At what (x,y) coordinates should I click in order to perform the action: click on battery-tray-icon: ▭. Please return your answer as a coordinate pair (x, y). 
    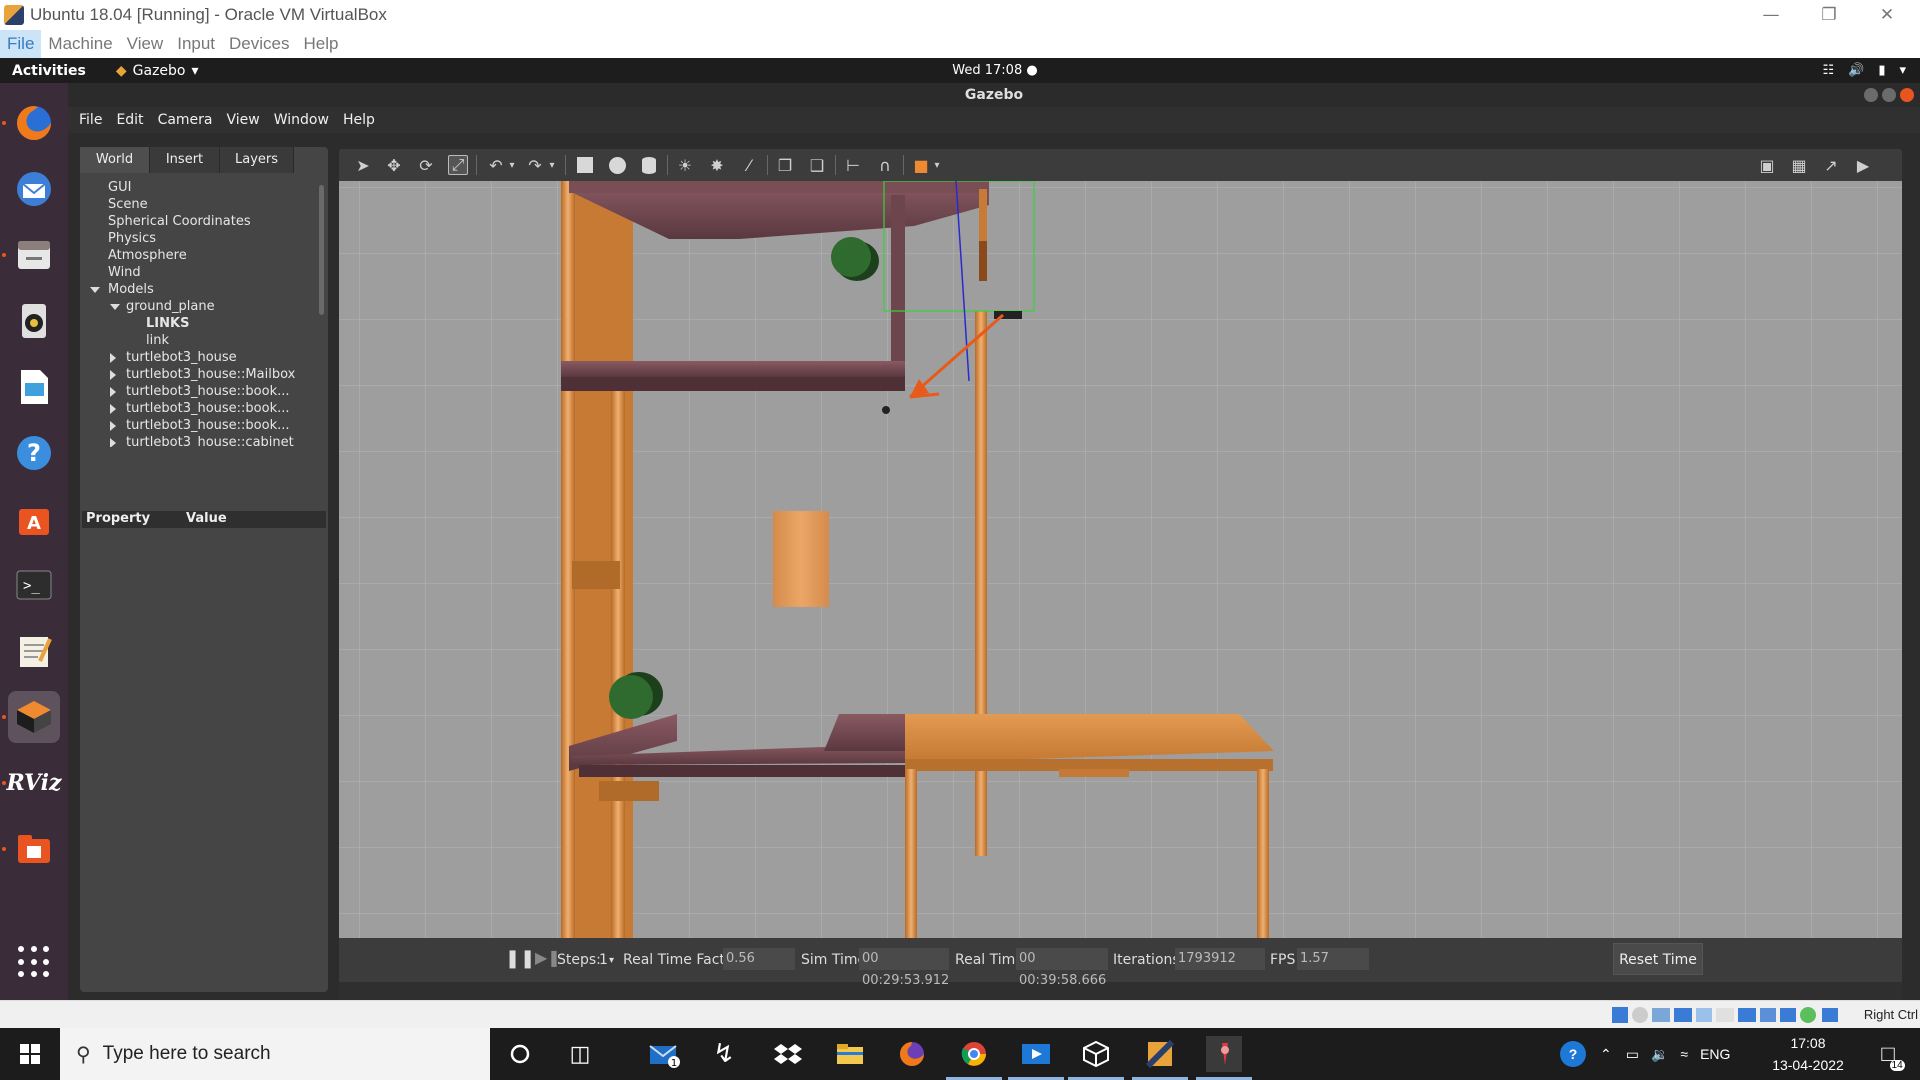
    Looking at the image, I should click on (1632, 1054).